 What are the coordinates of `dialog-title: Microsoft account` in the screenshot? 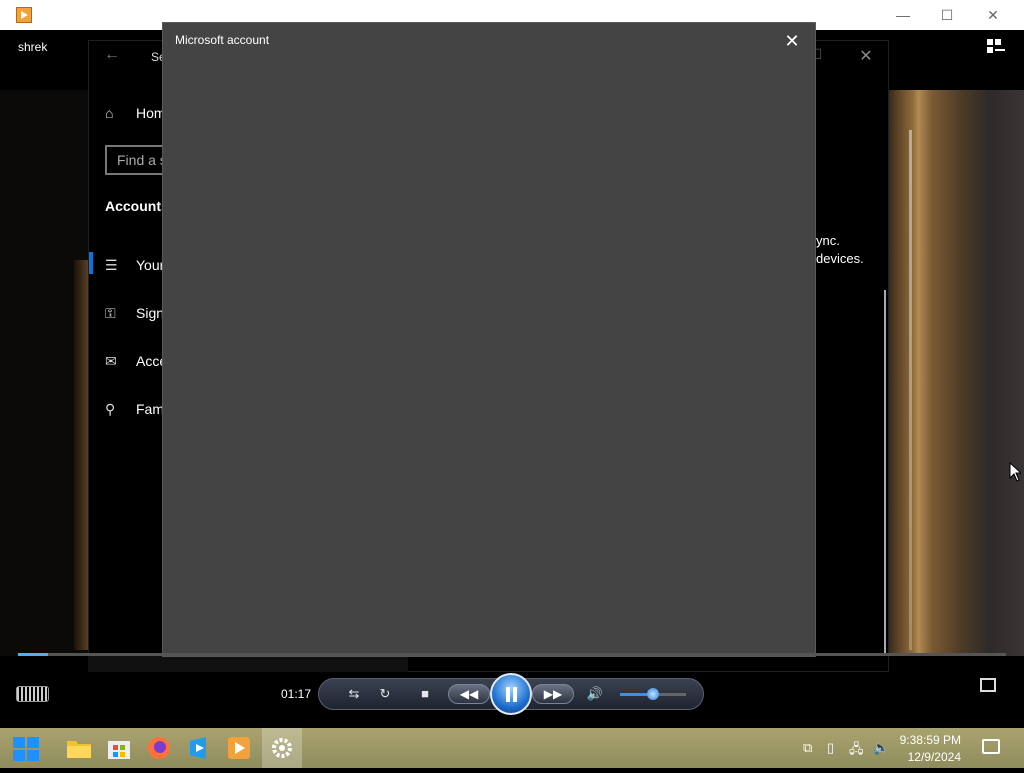 It's located at (222, 40).